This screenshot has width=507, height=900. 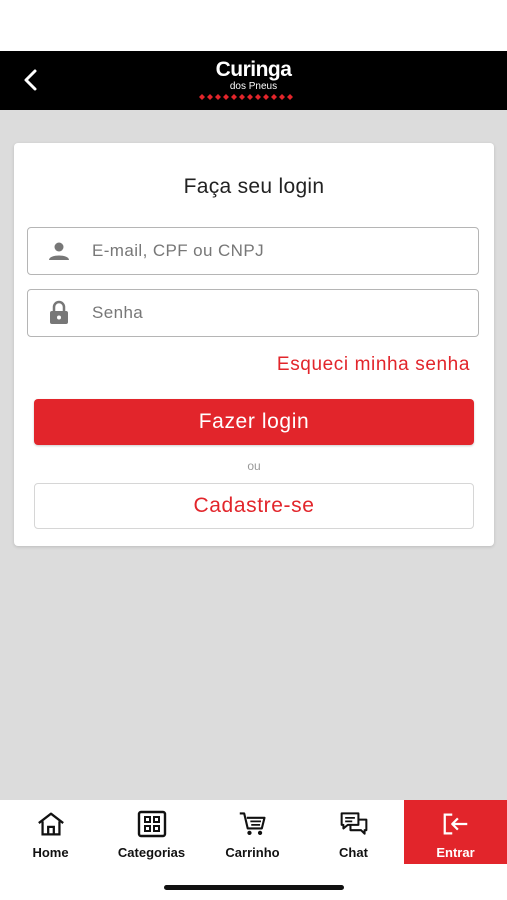 What do you see at coordinates (254, 422) in the screenshot?
I see `login-button: Fazer login` at bounding box center [254, 422].